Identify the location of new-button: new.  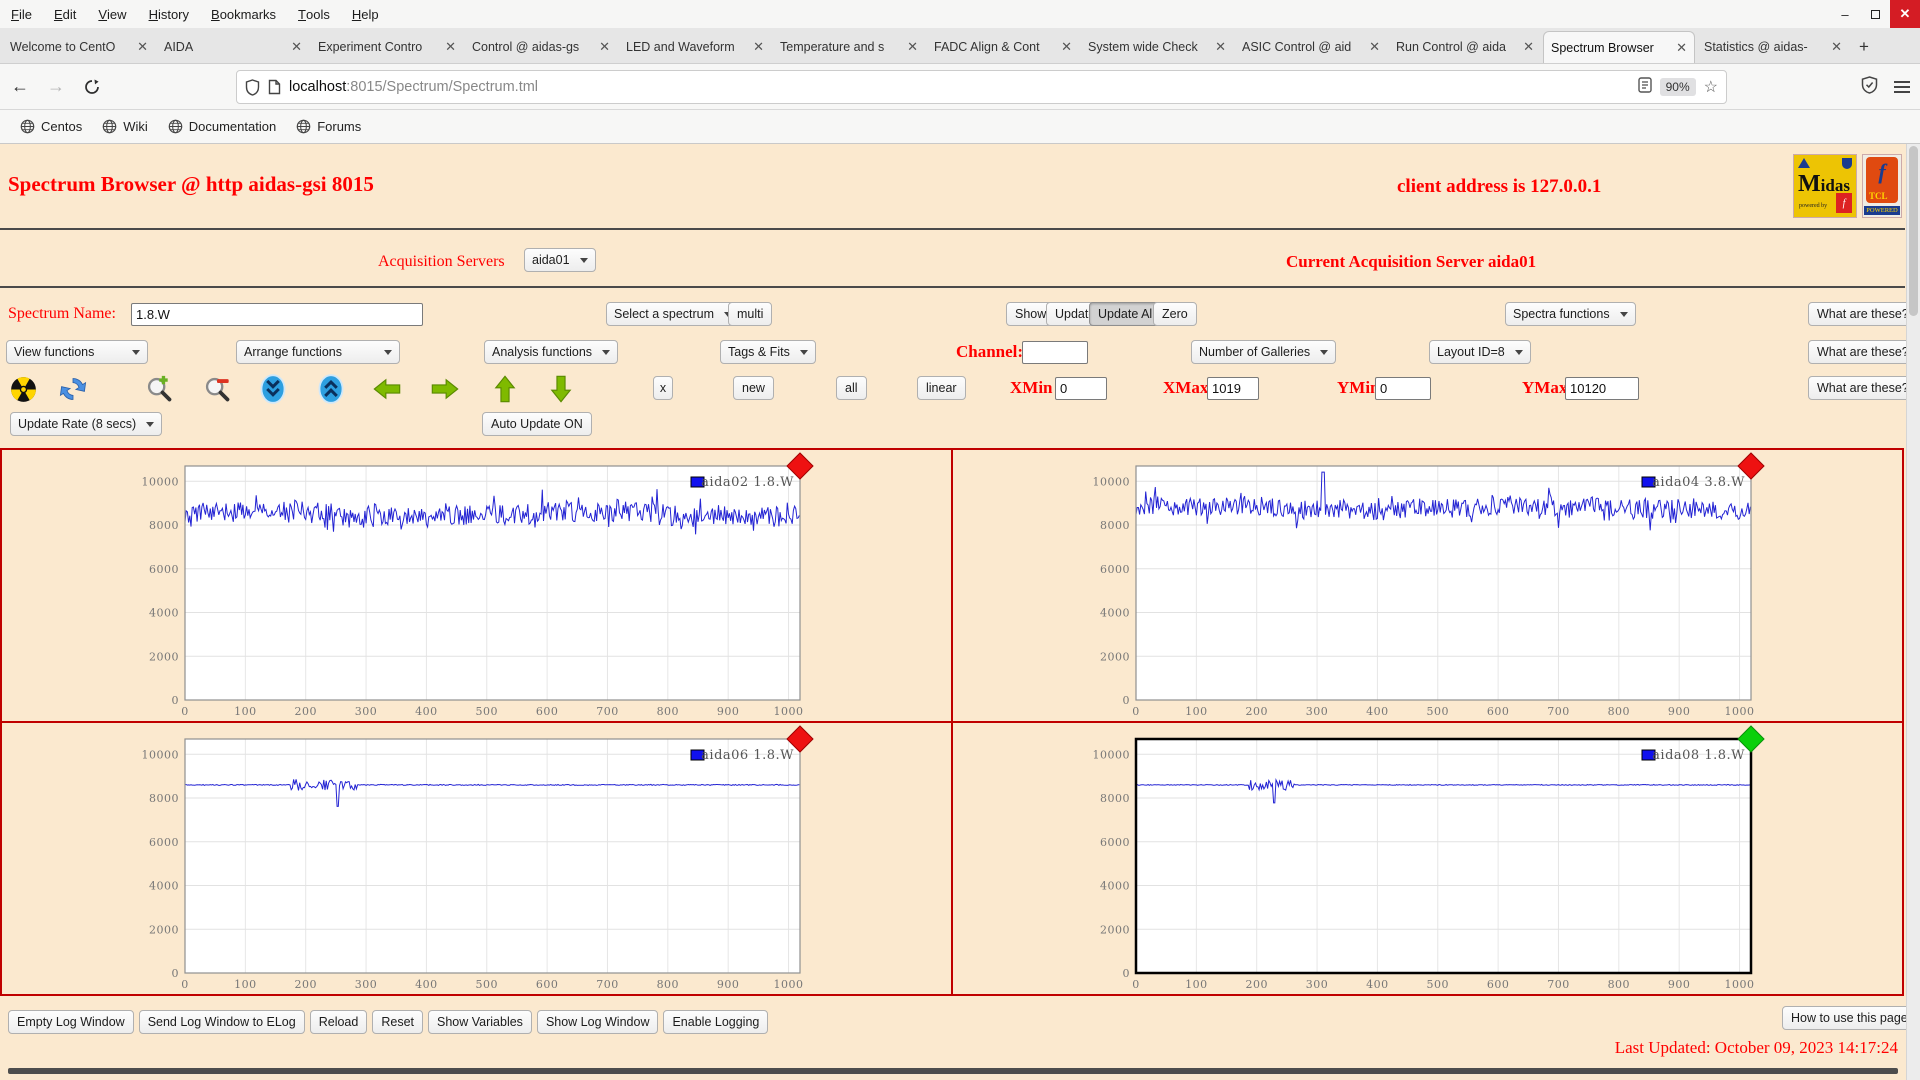
(753, 388).